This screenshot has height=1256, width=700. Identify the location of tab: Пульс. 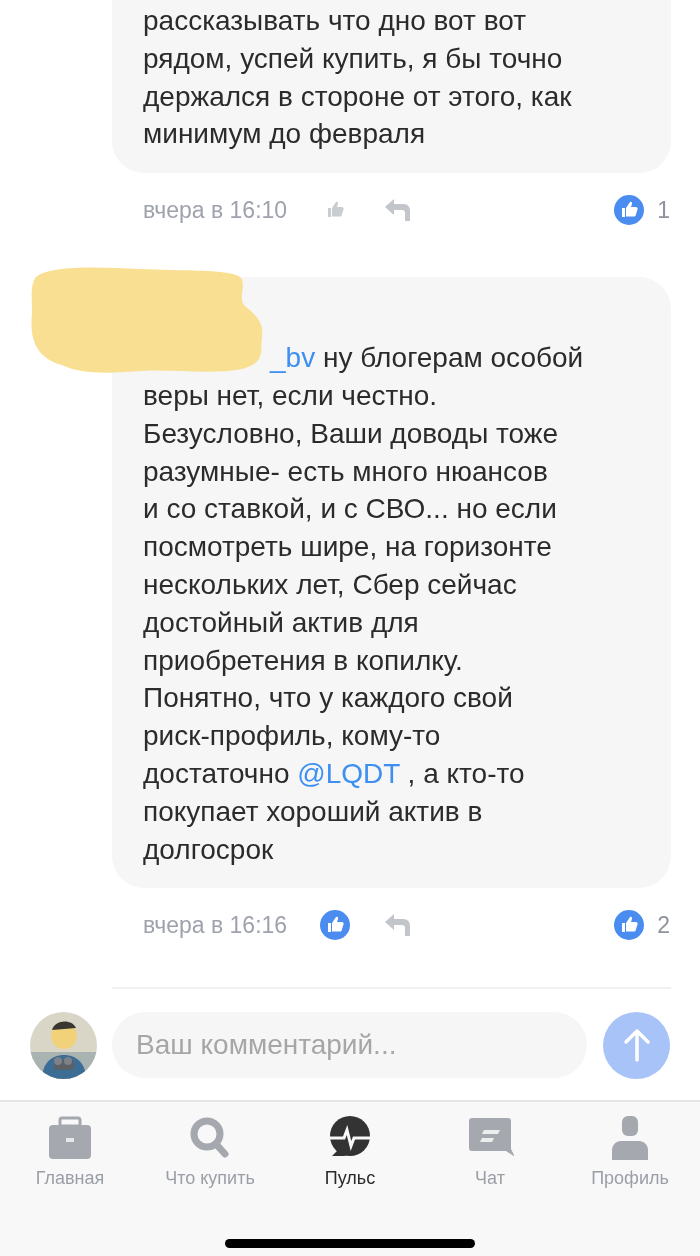
(350, 1164).